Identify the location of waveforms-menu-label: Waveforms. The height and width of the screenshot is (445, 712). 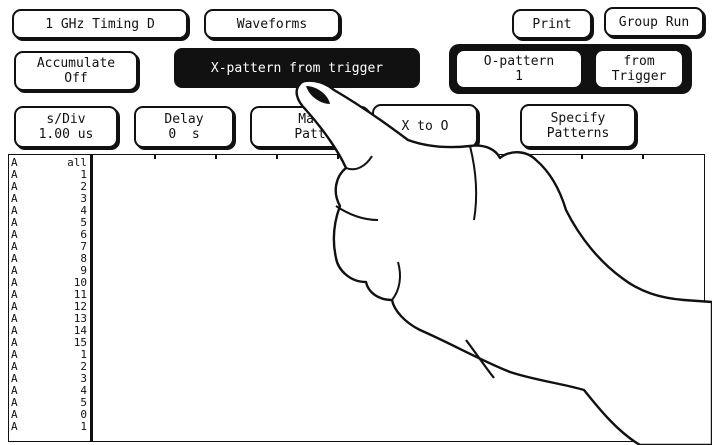
(272, 24).